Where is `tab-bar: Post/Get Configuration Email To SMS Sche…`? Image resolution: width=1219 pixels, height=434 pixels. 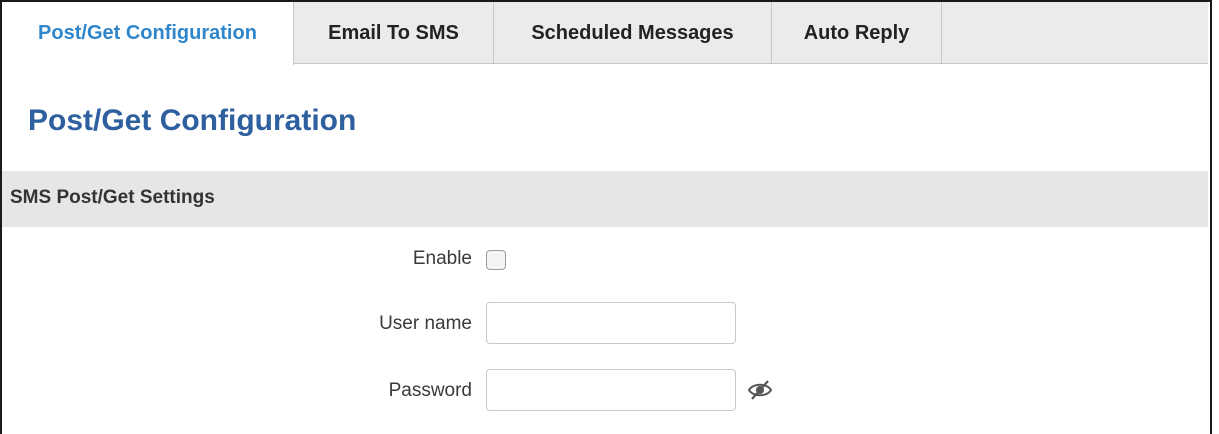 tab-bar: Post/Get Configuration Email To SMS Sche… is located at coordinates (605, 33).